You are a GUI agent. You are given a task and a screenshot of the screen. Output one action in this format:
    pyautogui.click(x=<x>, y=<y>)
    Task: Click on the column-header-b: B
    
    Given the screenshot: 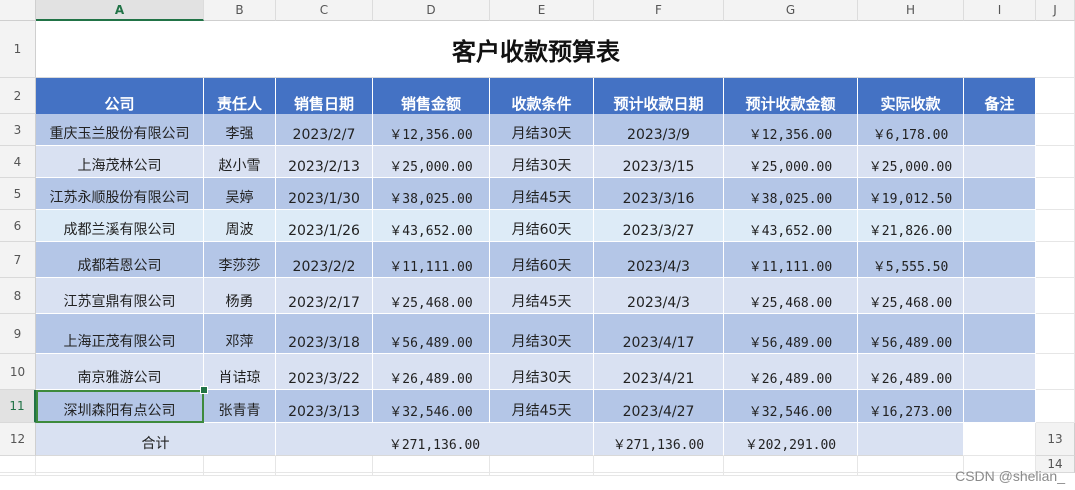 What is the action you would take?
    pyautogui.click(x=240, y=10)
    